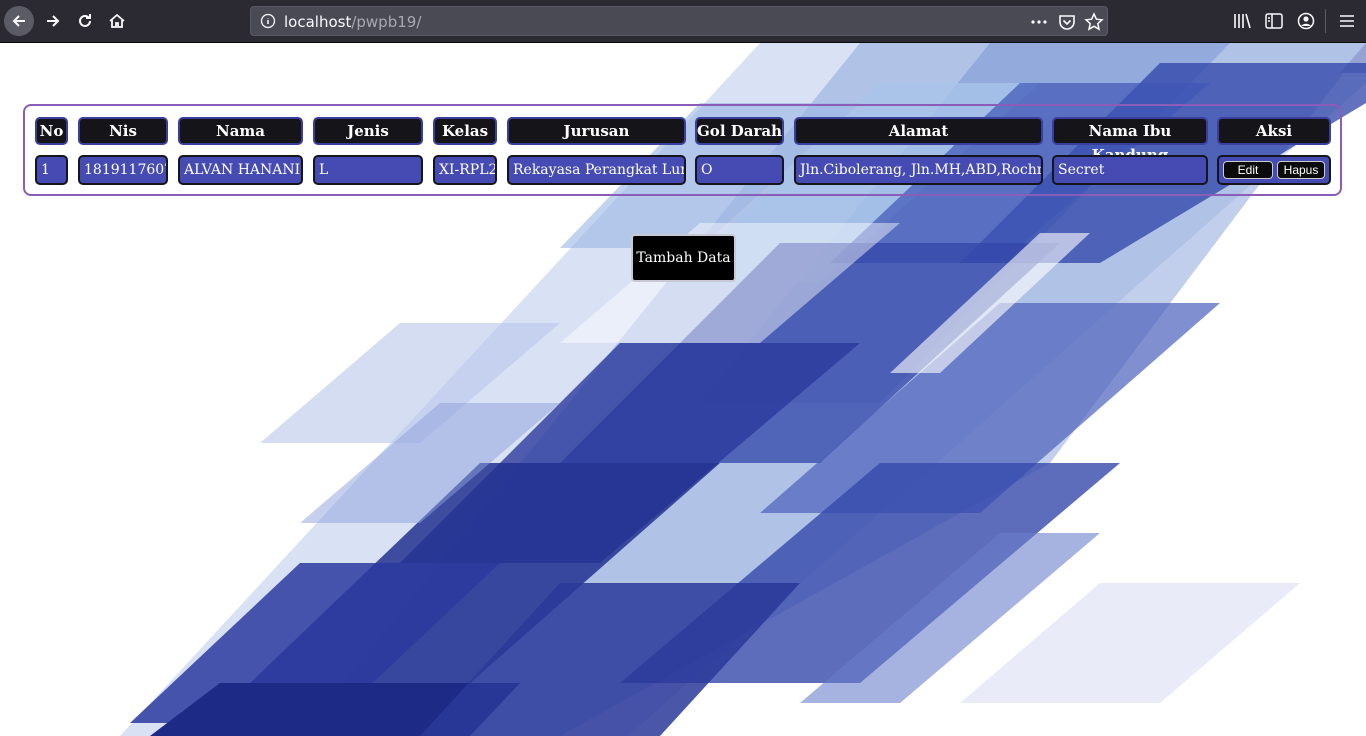 The image size is (1366, 736). Describe the element at coordinates (1274, 170) in the screenshot. I see `cell-aksi: Edit Hapus` at that location.